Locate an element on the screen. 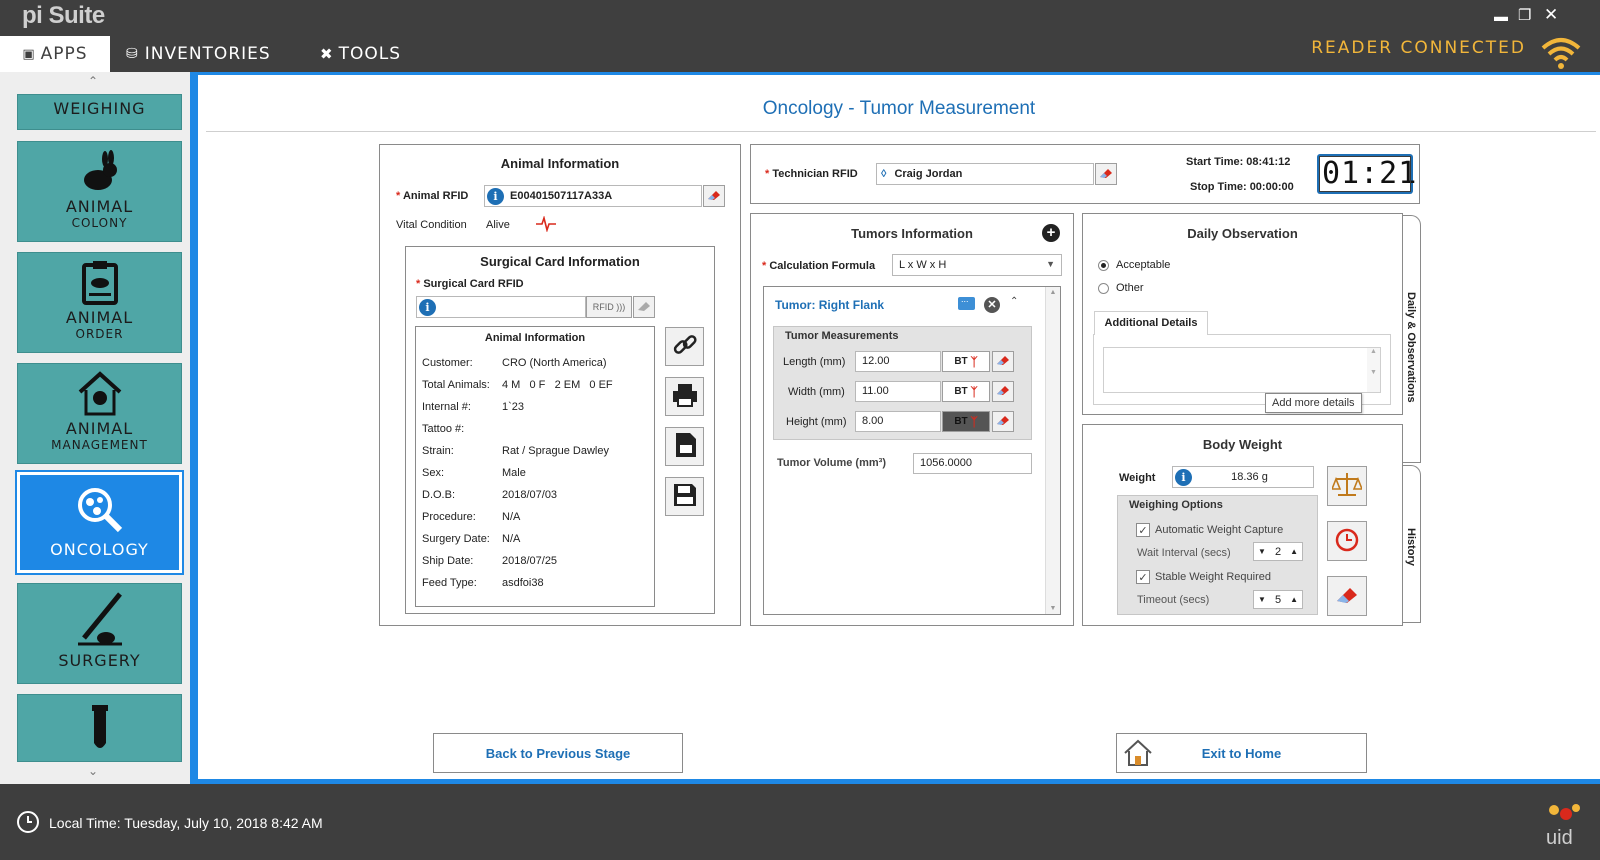  sidebar-item-animal-colony: ANIMAL COLONY is located at coordinates (99, 191).